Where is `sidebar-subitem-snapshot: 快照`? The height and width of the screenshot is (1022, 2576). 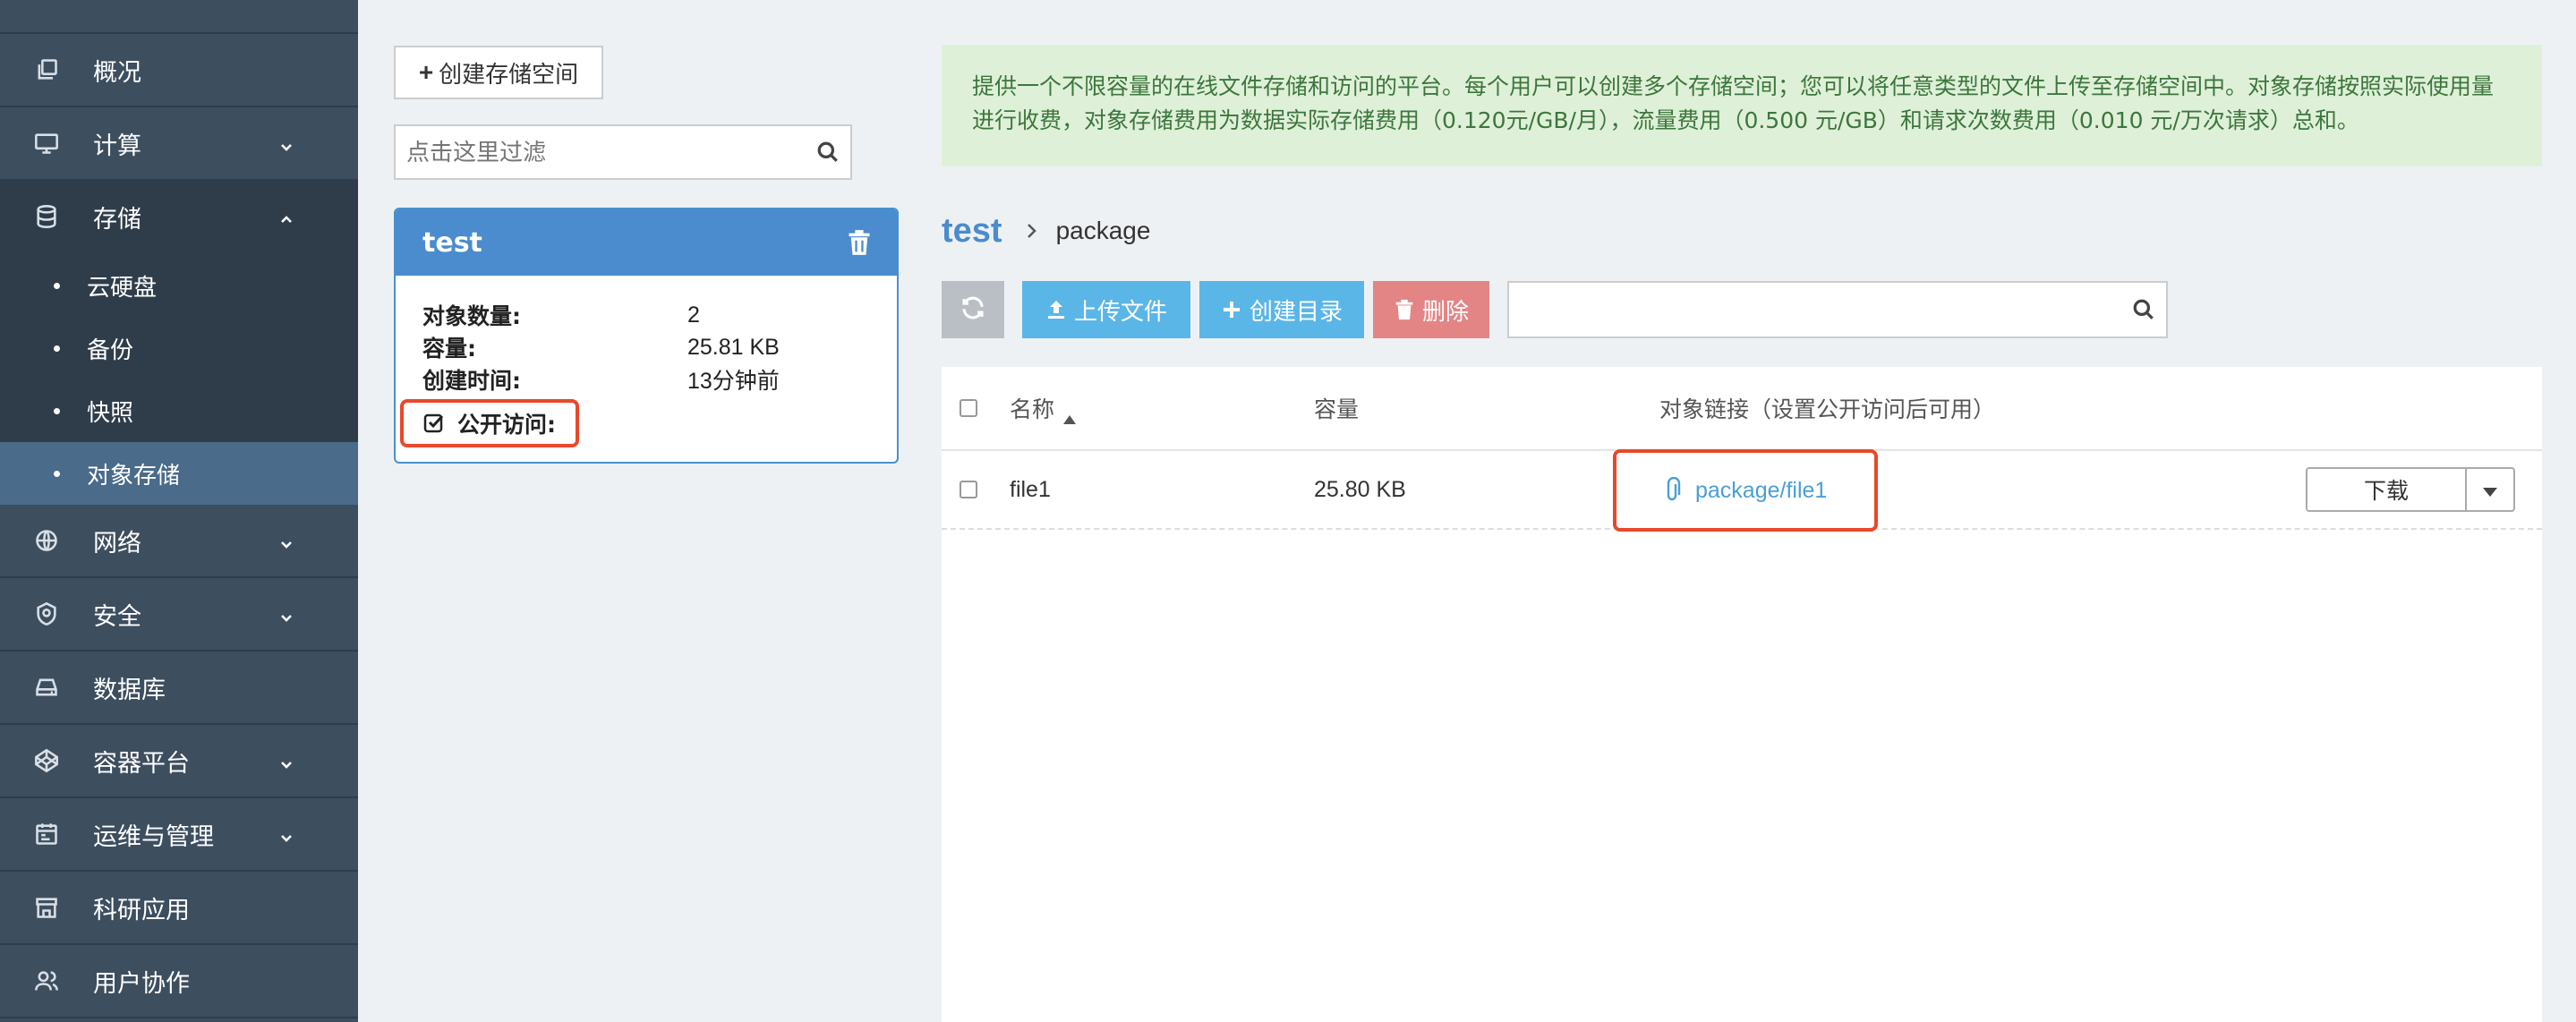
sidebar-subitem-snapshot: 快照 is located at coordinates (179, 410).